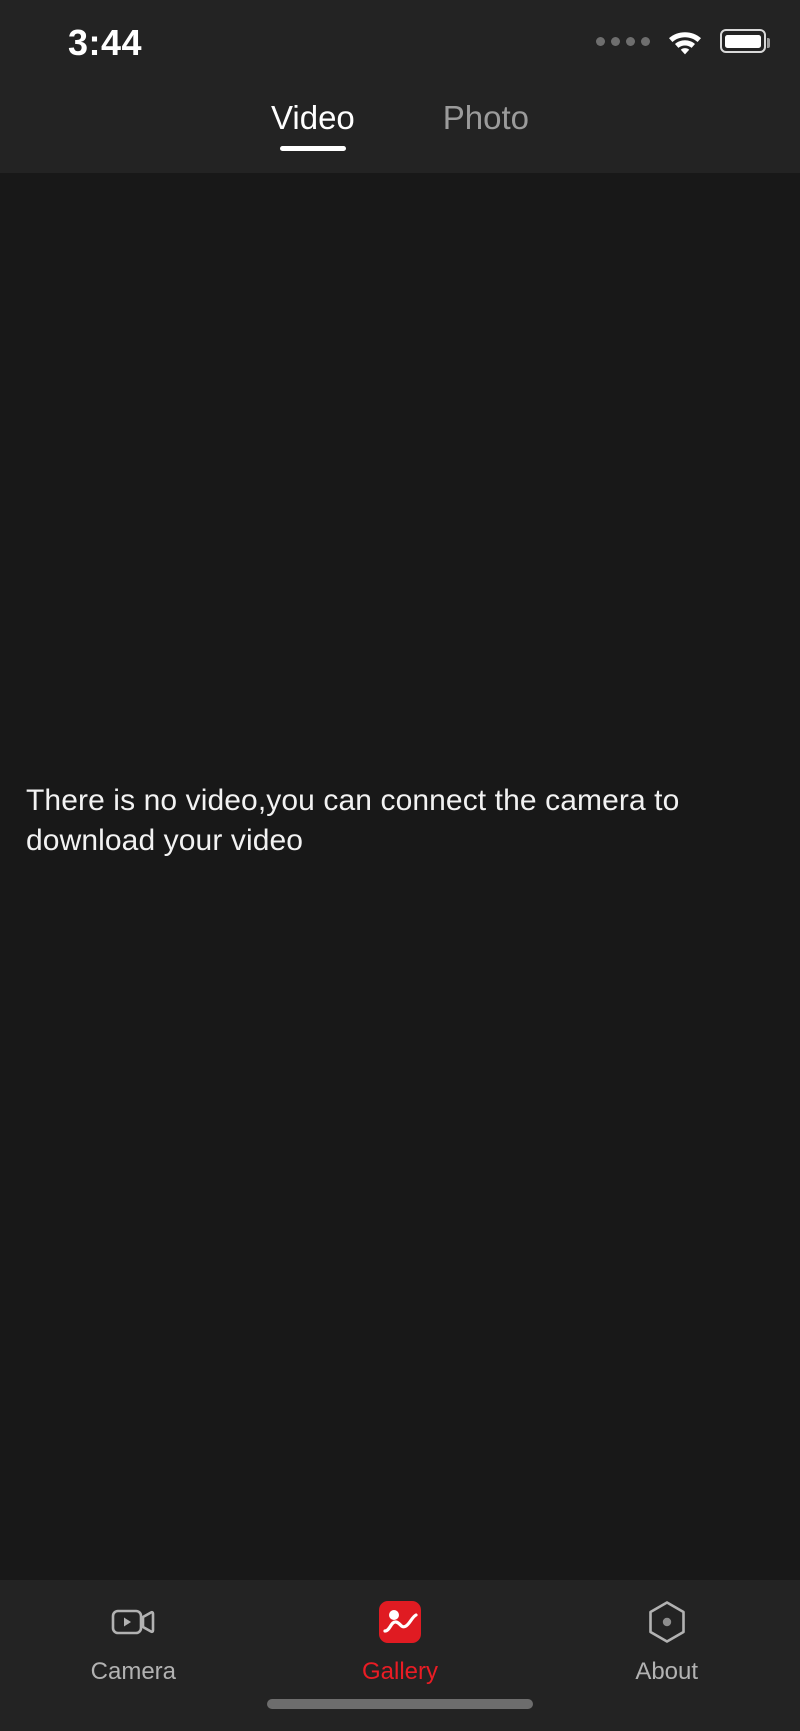 This screenshot has height=1731, width=800. I want to click on tab-video: Video, so click(313, 122).